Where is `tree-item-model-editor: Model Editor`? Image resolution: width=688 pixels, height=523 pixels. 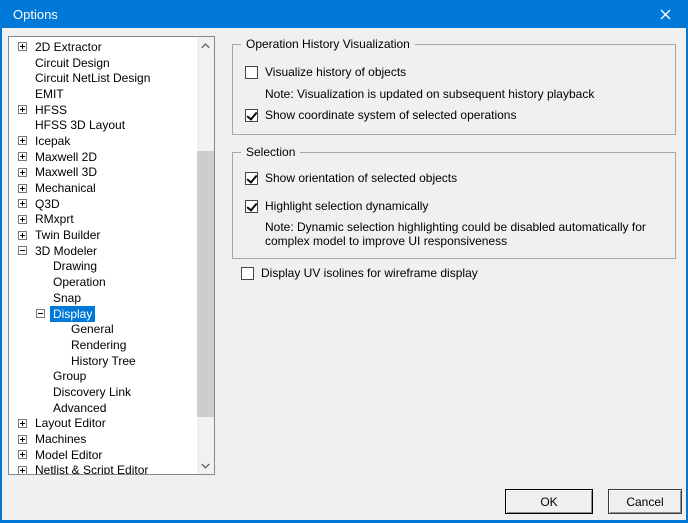
tree-item-model-editor: Model Editor is located at coordinates (103, 455).